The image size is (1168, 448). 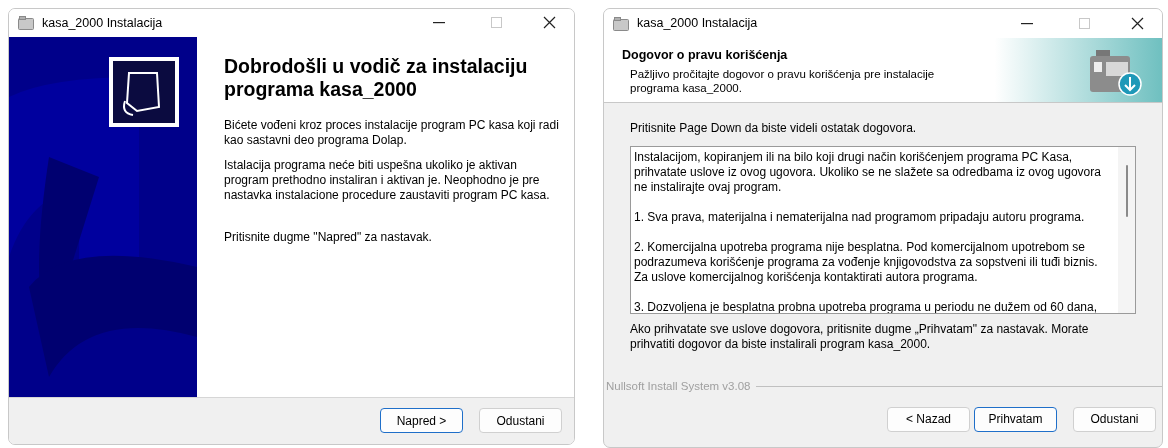 I want to click on license-paragraph: 3. Dozvoljena je besplatna probna upotreba programa u periodu ne dužem od 60 dana,, so click(x=866, y=306).